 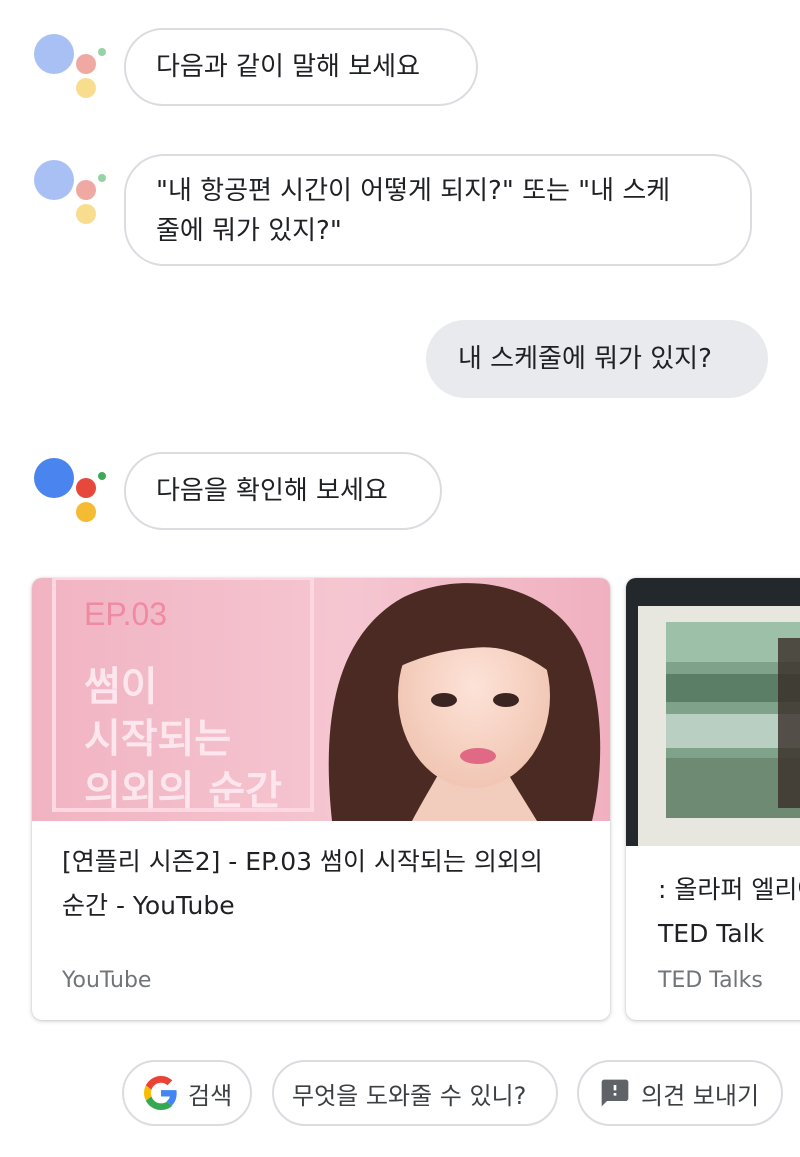 What do you see at coordinates (700, 1095) in the screenshot?
I see `feedback-chip-label: 의견 보내기` at bounding box center [700, 1095].